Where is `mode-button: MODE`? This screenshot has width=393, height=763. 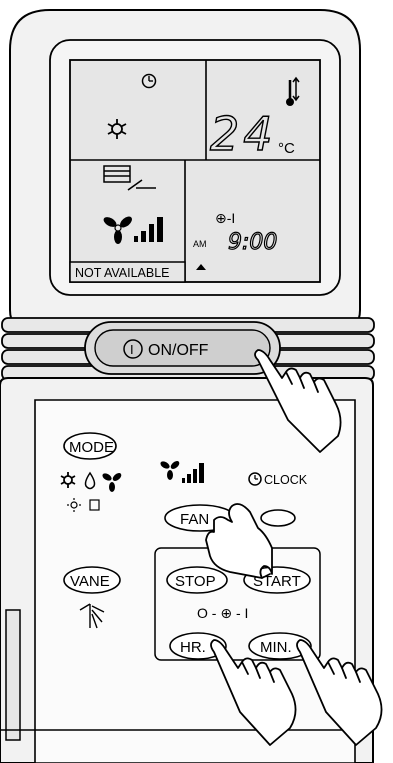 mode-button: MODE is located at coordinates (90, 446).